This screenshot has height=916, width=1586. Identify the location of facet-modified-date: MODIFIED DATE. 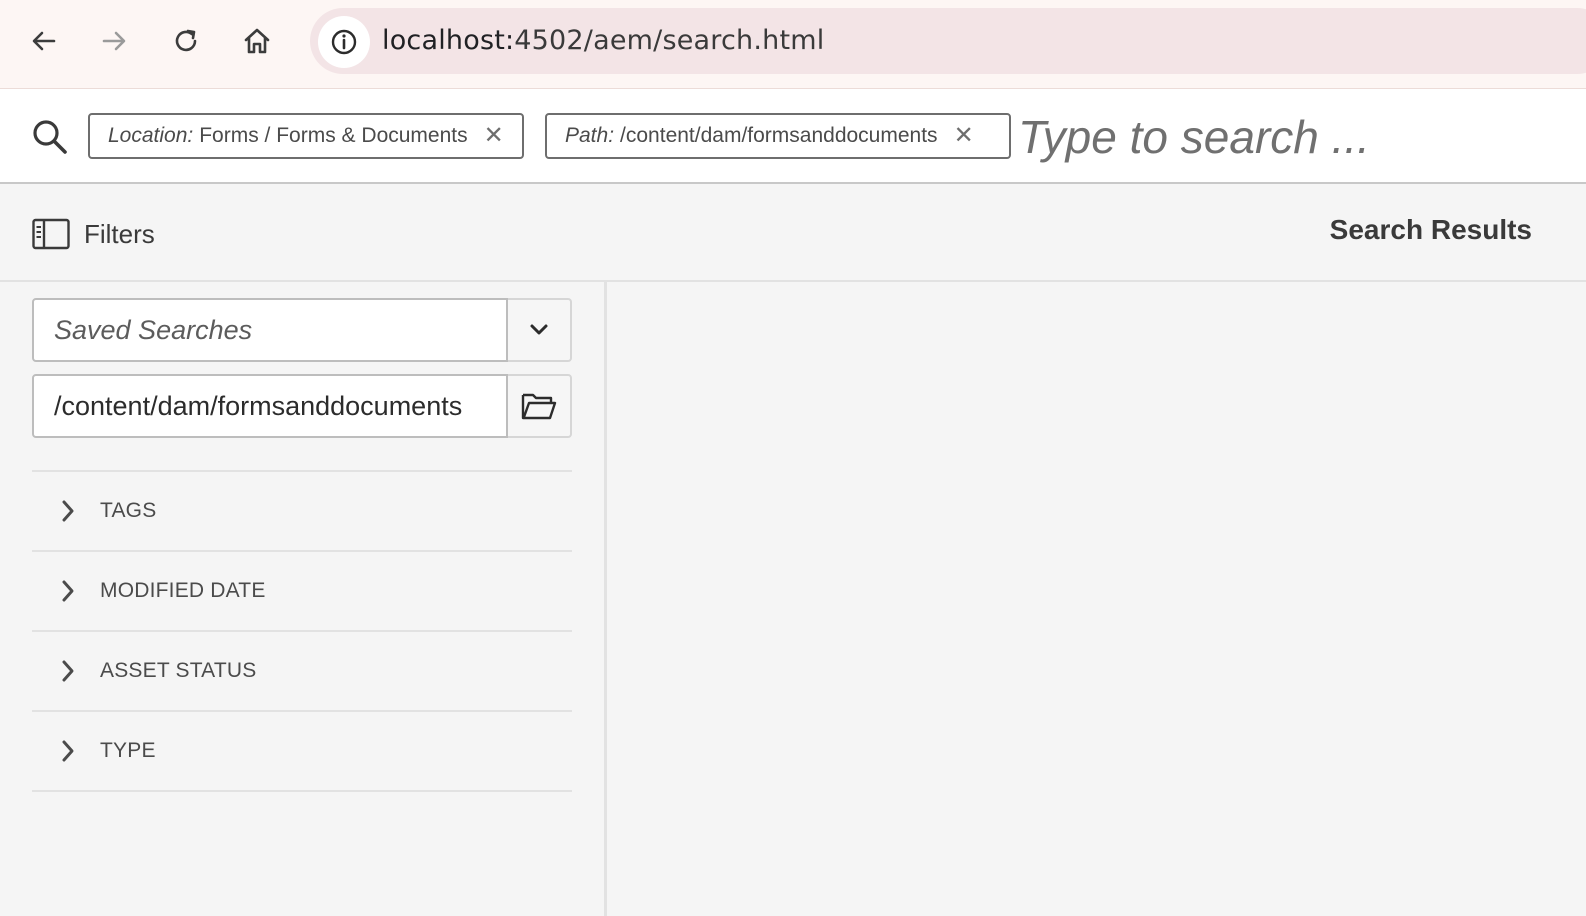
(302, 592).